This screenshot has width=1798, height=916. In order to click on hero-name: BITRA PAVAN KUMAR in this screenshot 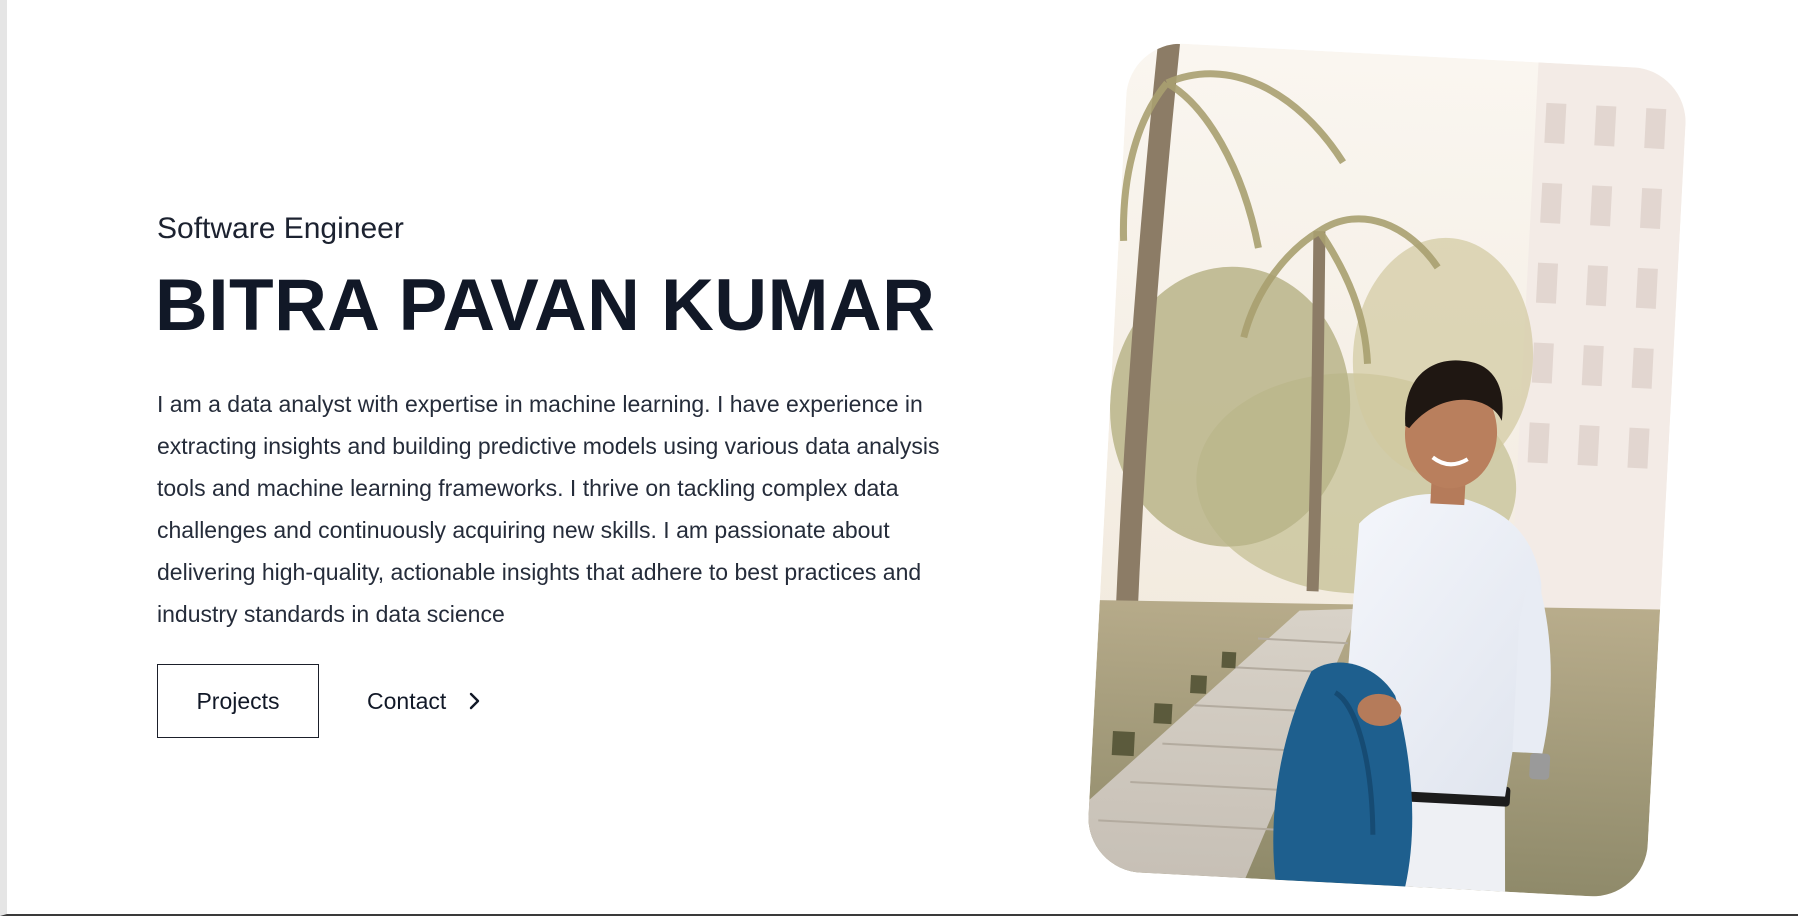, I will do `click(545, 305)`.